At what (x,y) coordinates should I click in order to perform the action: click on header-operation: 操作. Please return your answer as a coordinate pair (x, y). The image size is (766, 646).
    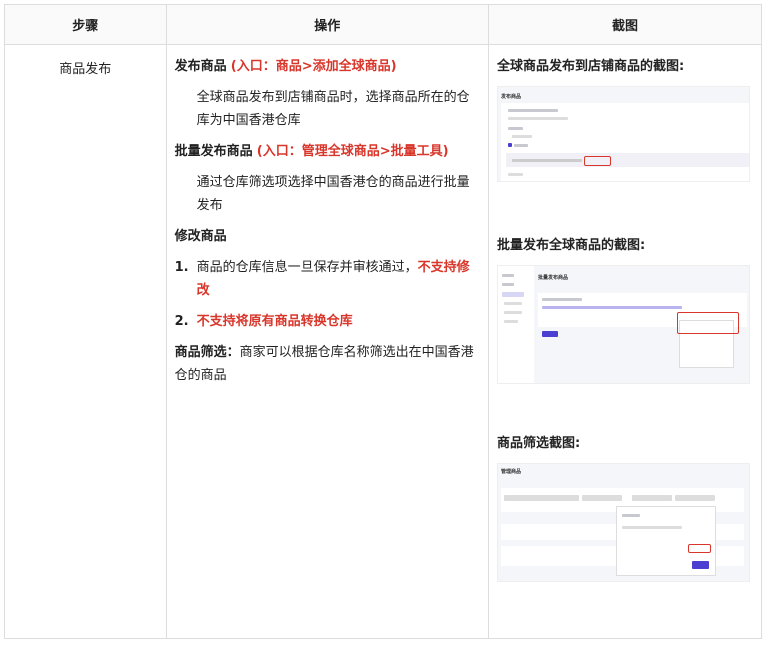
    Looking at the image, I should click on (327, 24).